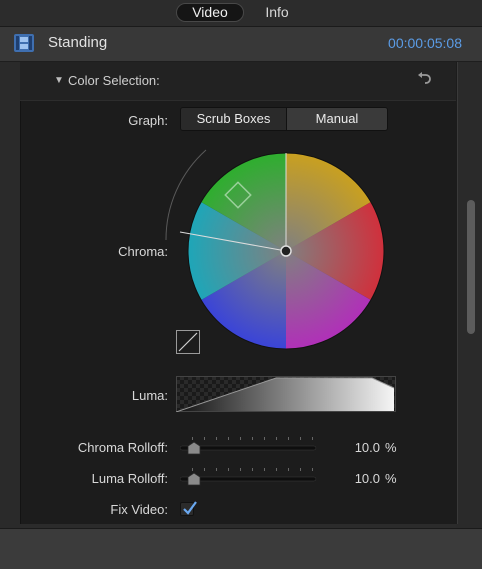 The image size is (482, 569). Describe the element at coordinates (241, 548) in the screenshot. I see `inspector-footer` at that location.